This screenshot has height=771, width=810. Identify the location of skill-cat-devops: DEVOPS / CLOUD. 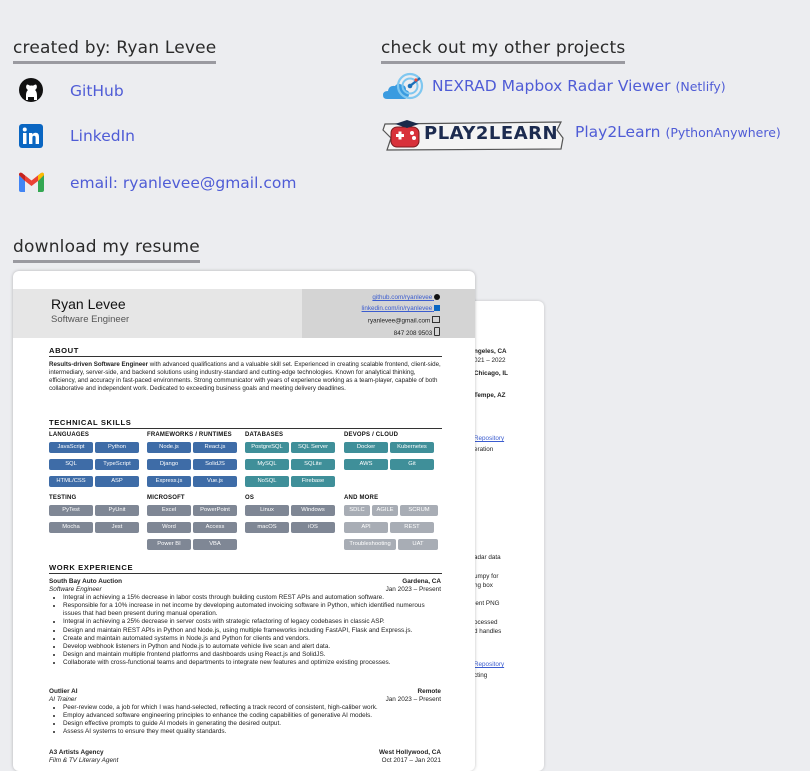
(371, 435).